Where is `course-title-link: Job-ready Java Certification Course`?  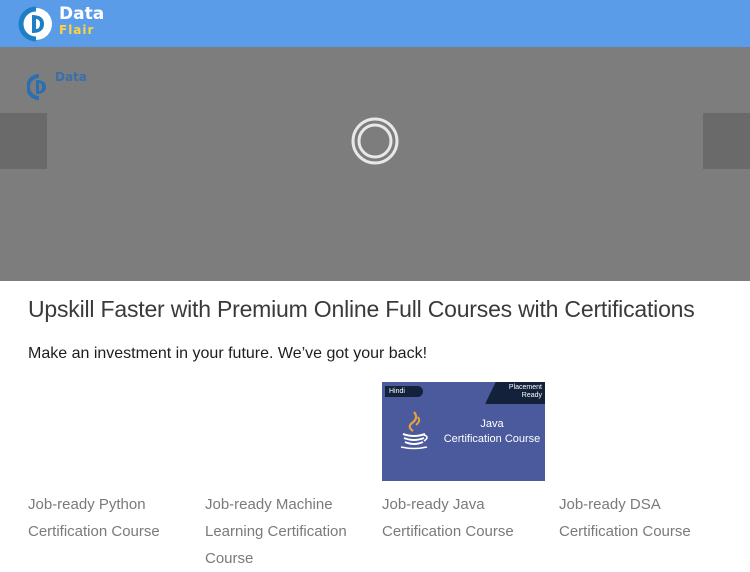
course-title-link: Job-ready Java Certification Course is located at coordinates (464, 518).